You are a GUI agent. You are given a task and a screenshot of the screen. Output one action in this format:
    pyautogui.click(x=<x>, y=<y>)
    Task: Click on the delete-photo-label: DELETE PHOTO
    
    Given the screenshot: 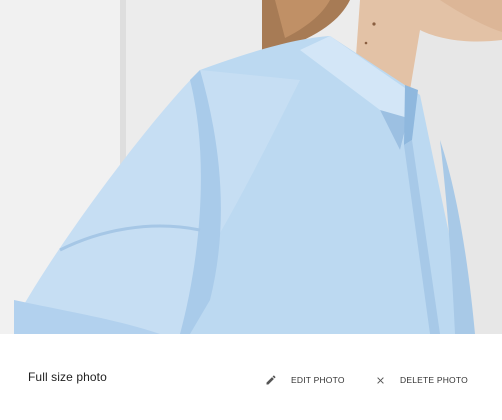 What is the action you would take?
    pyautogui.click(x=434, y=380)
    